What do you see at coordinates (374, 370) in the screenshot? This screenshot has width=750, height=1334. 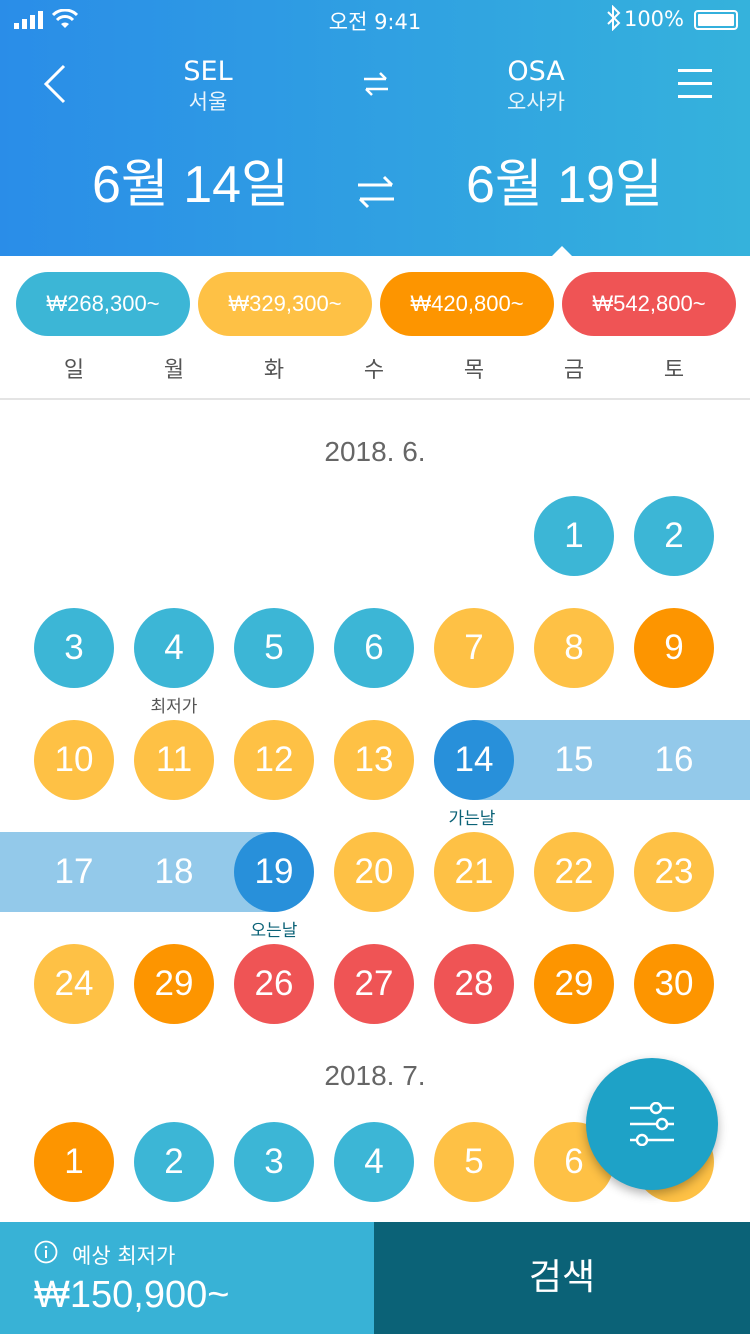 I see `weekday-wed: 수` at bounding box center [374, 370].